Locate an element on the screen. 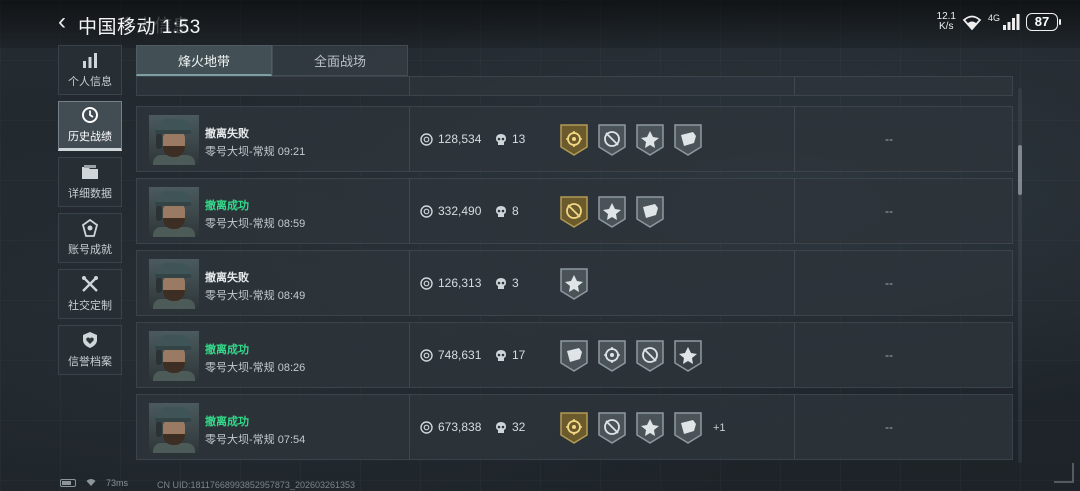  clock-icon is located at coordinates (90, 115).